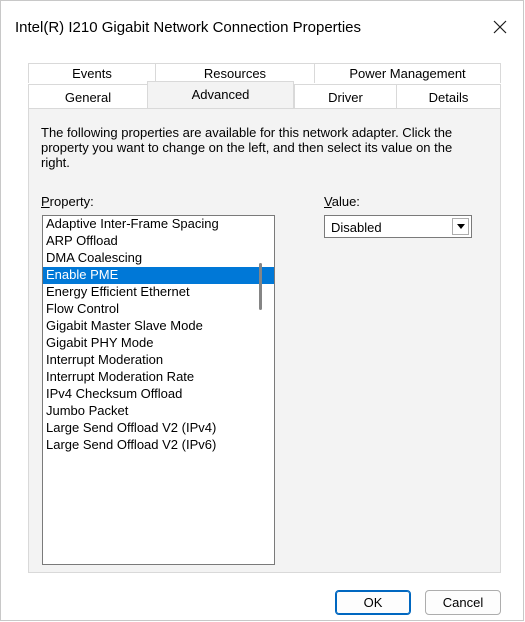  What do you see at coordinates (45, 201) in the screenshot?
I see `property-label-accesskey: P` at bounding box center [45, 201].